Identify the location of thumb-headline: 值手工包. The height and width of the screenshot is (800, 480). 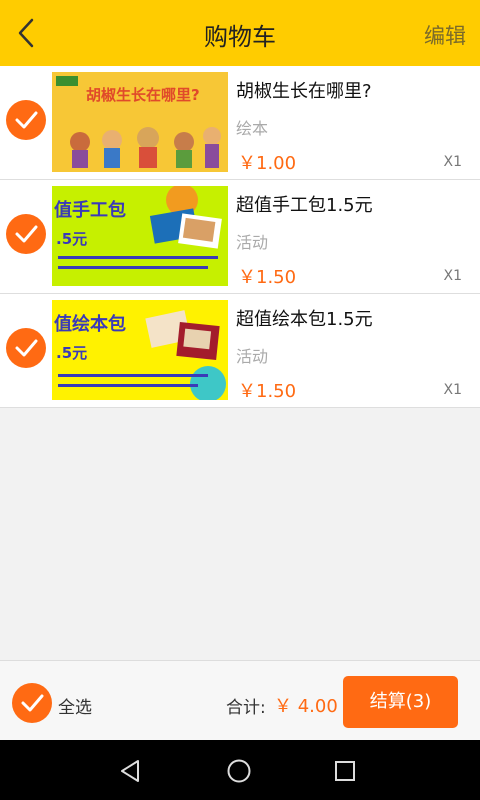
(90, 210).